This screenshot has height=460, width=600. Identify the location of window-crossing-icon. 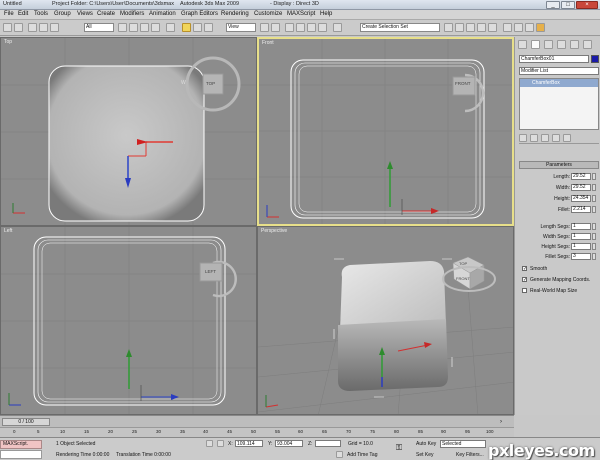
(155, 27).